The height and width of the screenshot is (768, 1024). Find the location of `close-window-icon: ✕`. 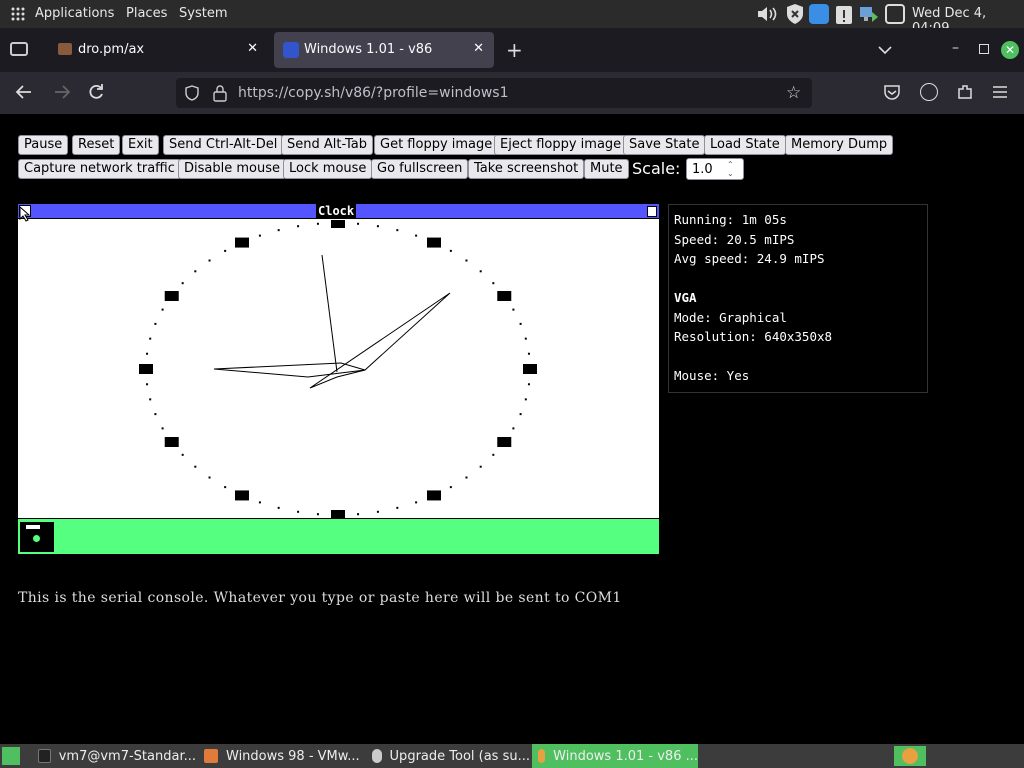

close-window-icon: ✕ is located at coordinates (1010, 50).